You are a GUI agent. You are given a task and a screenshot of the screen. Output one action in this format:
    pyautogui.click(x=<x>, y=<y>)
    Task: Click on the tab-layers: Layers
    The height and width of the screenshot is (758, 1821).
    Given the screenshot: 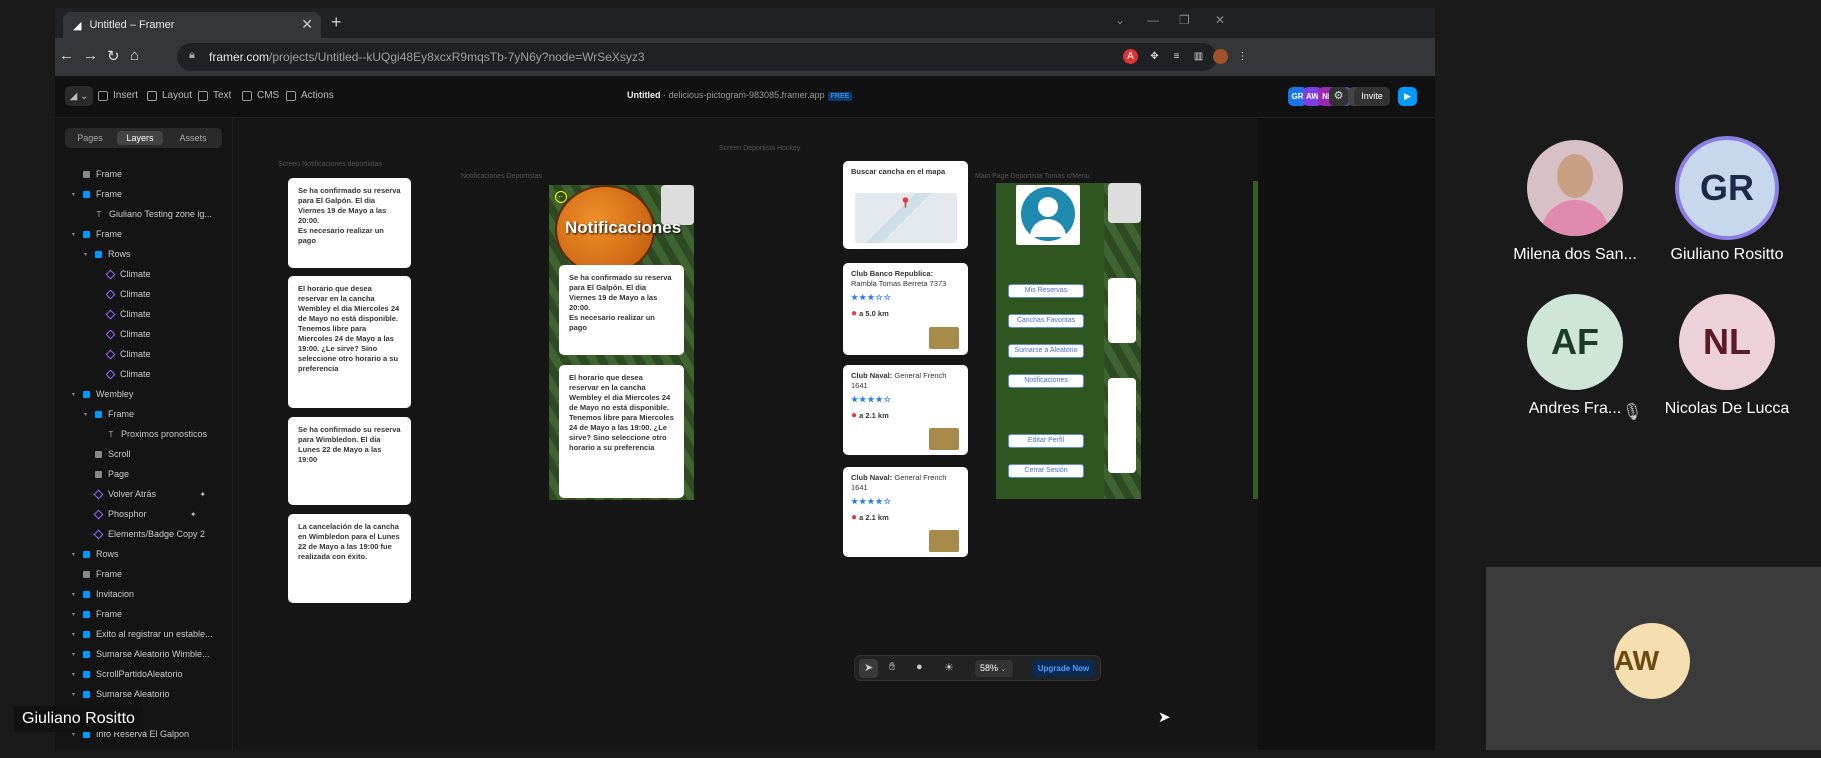 What is the action you would take?
    pyautogui.click(x=140, y=138)
    